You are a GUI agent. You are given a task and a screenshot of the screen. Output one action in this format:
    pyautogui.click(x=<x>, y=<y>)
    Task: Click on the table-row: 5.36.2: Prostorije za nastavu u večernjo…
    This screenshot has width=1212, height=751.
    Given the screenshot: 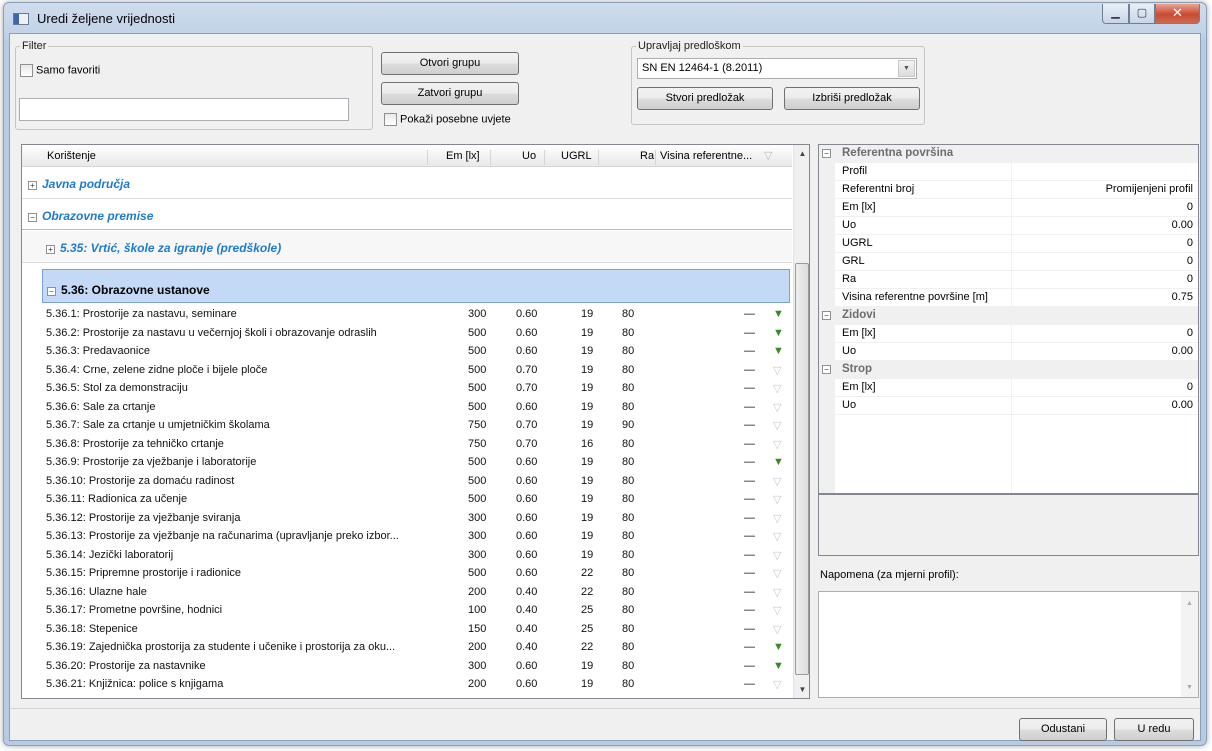 What is the action you would take?
    pyautogui.click(x=407, y=333)
    